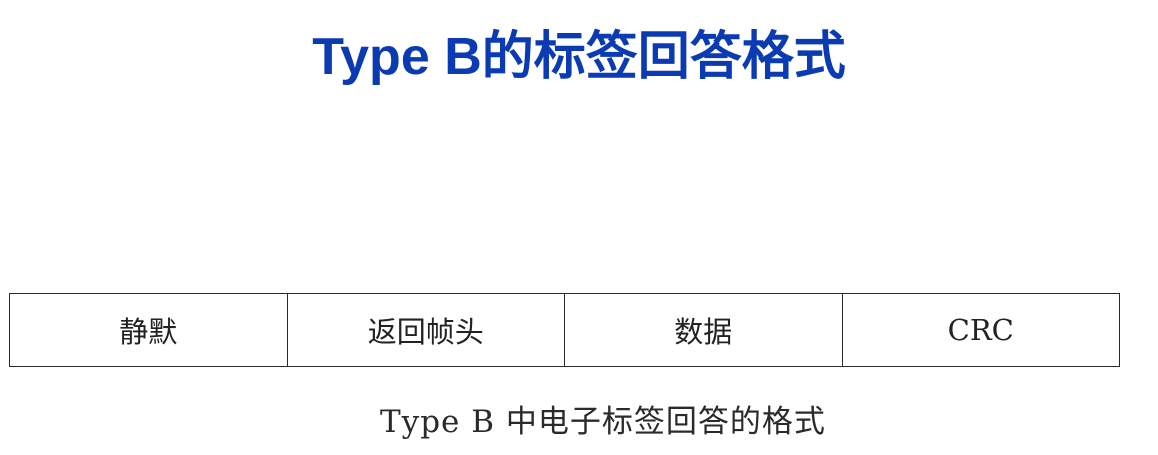 The height and width of the screenshot is (455, 1158). What do you see at coordinates (579, 57) in the screenshot?
I see `page-title: Type B的标签回答格式` at bounding box center [579, 57].